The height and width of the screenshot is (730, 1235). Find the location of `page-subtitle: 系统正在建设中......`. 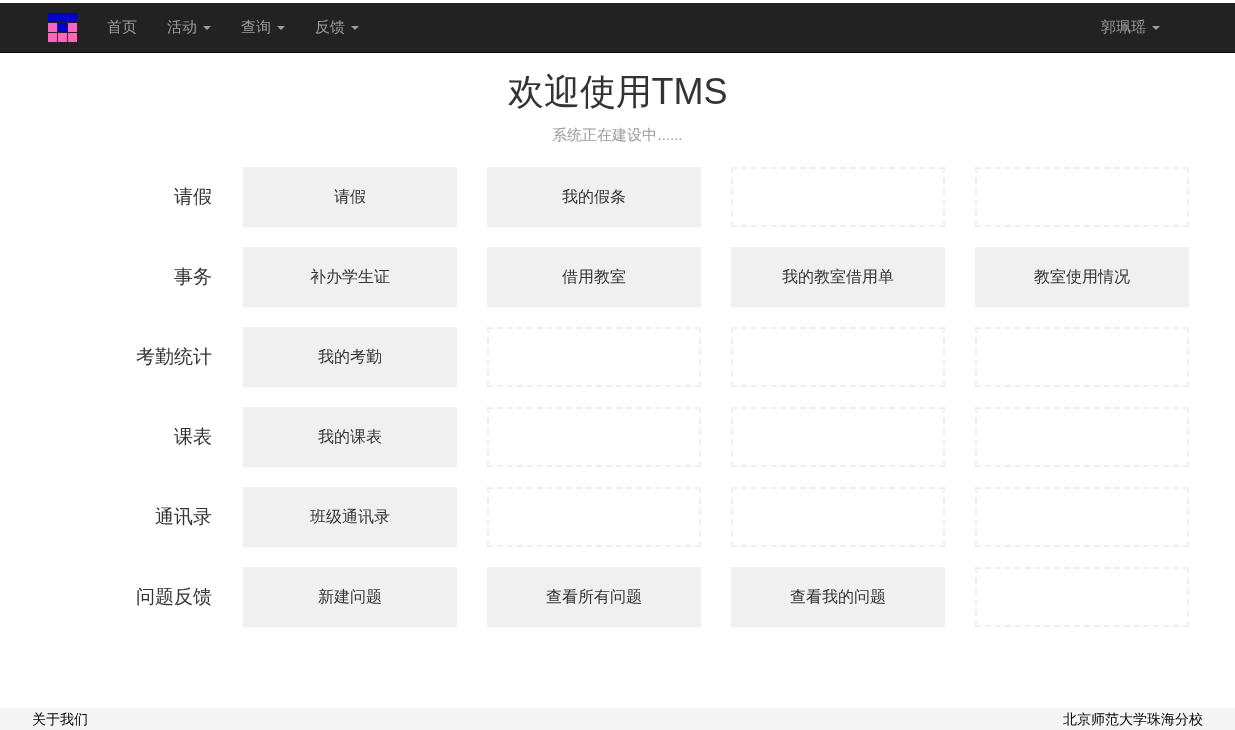

page-subtitle: 系统正在建设中...... is located at coordinates (617, 135).